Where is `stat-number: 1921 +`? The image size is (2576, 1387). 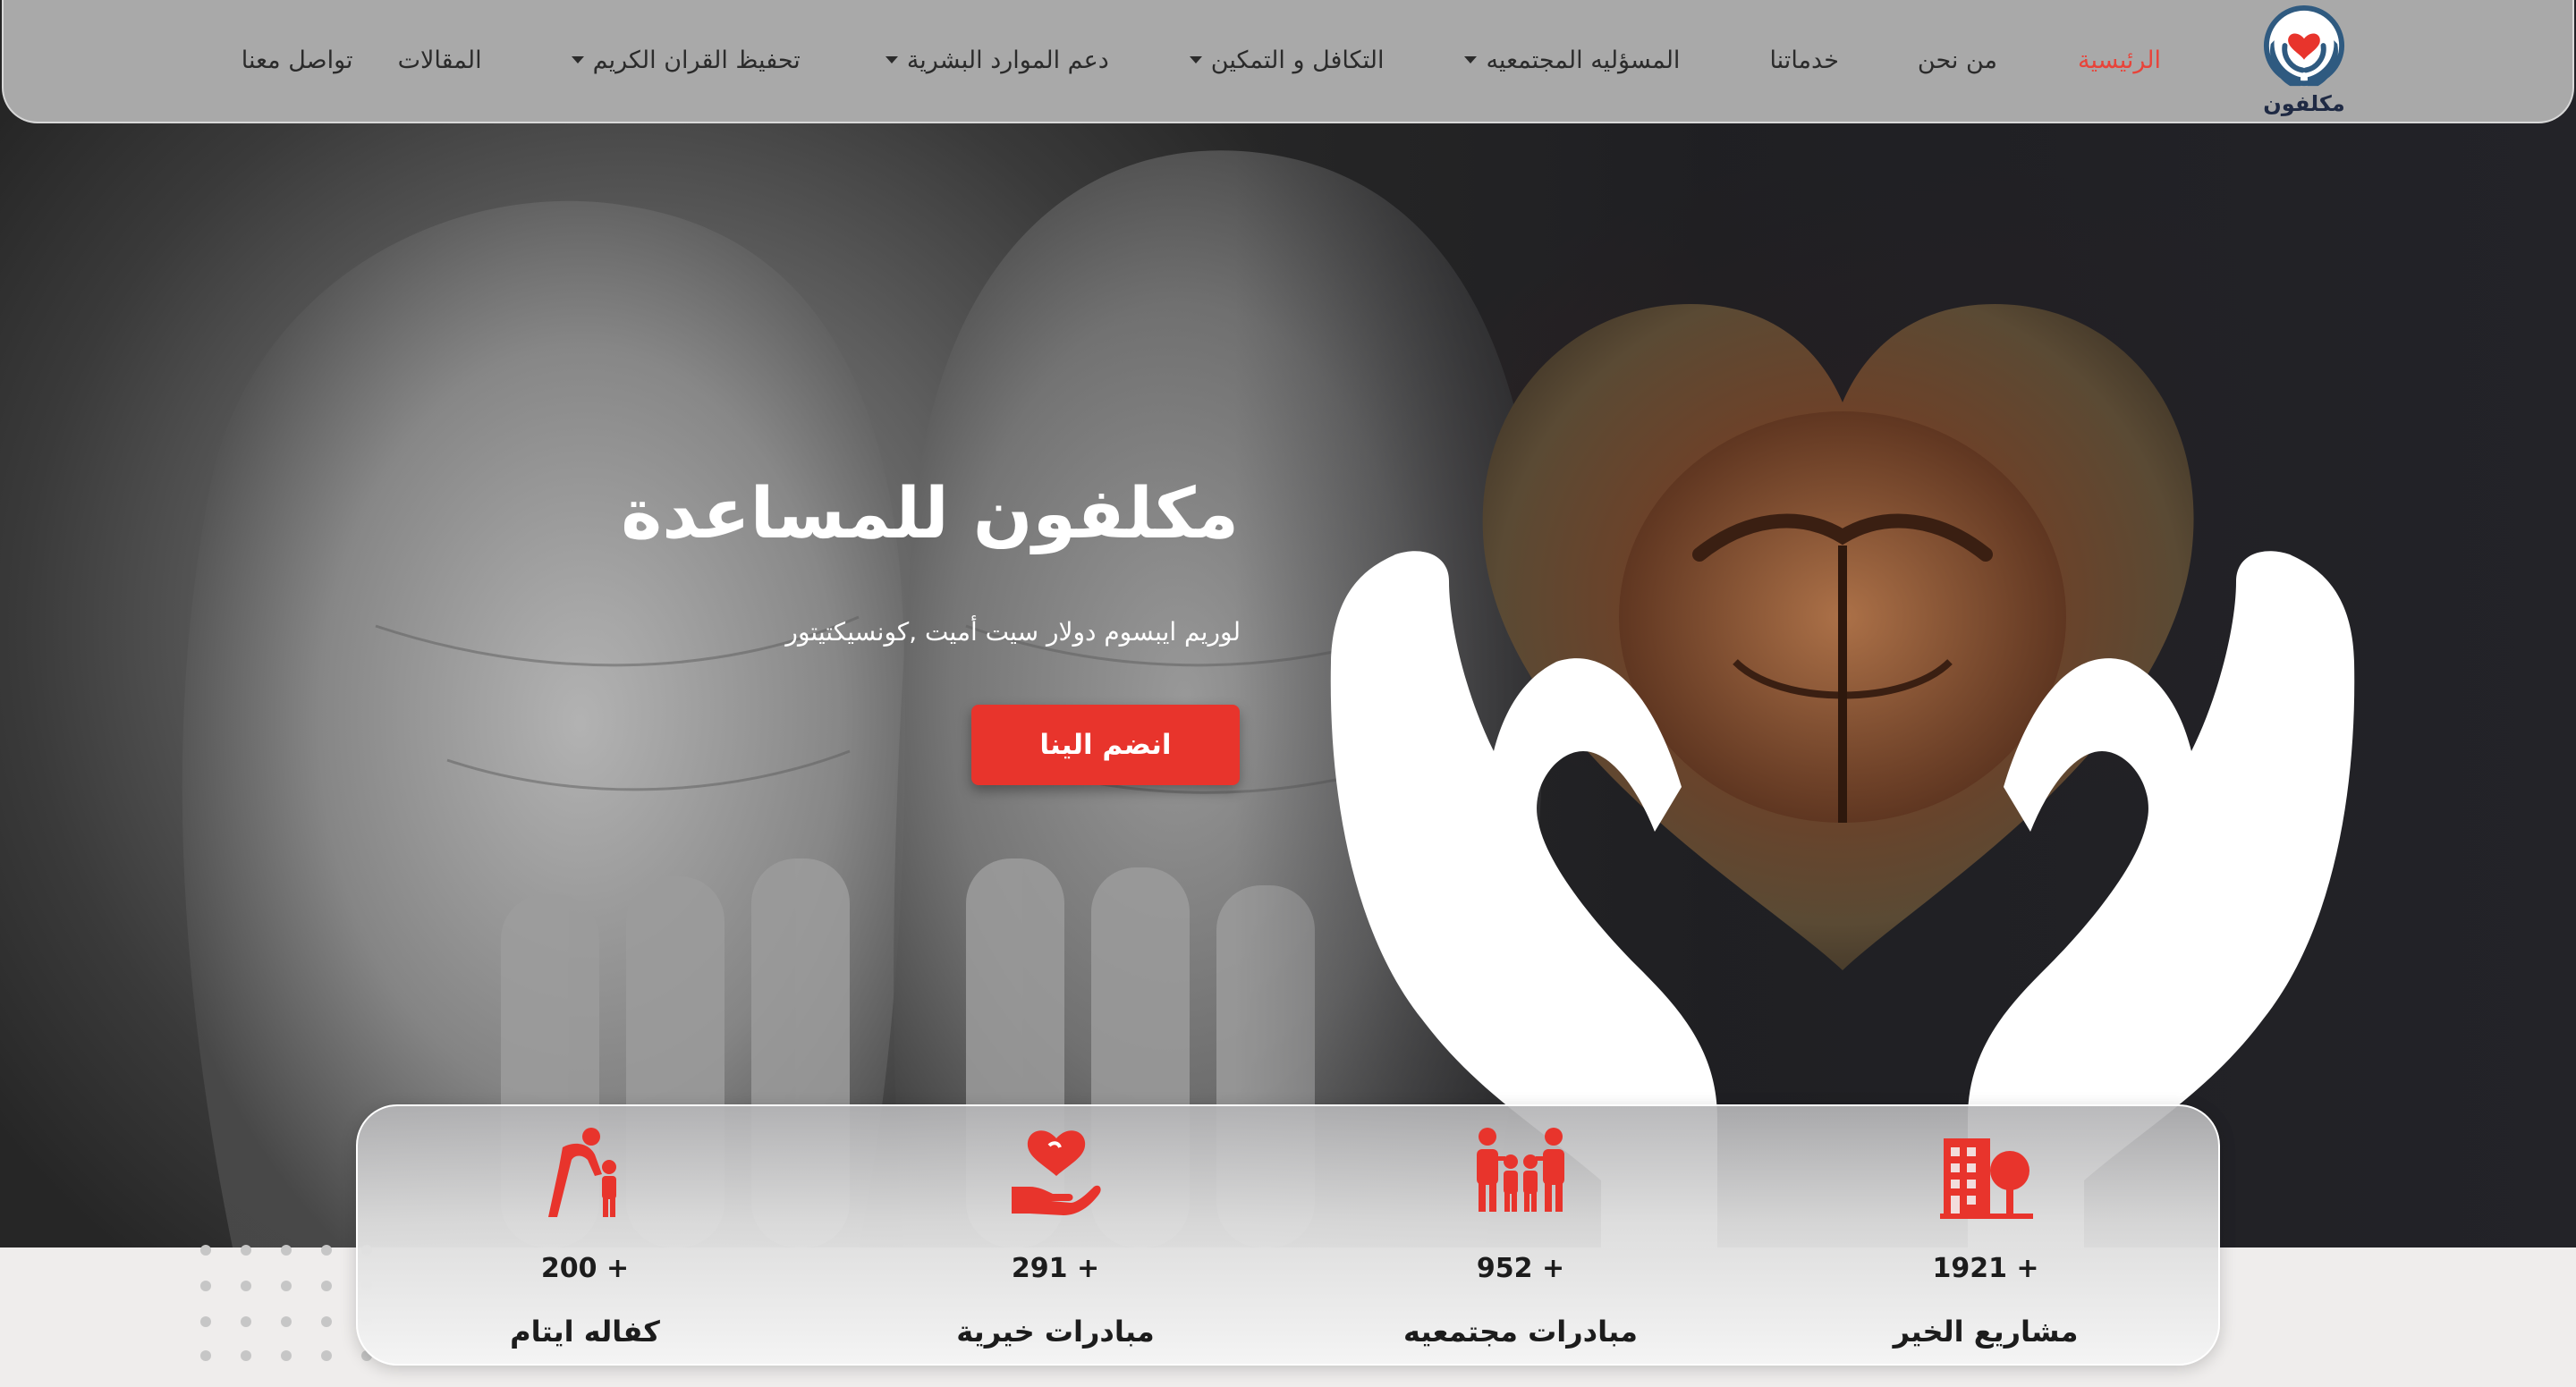 stat-number: 1921 + is located at coordinates (1985, 1268).